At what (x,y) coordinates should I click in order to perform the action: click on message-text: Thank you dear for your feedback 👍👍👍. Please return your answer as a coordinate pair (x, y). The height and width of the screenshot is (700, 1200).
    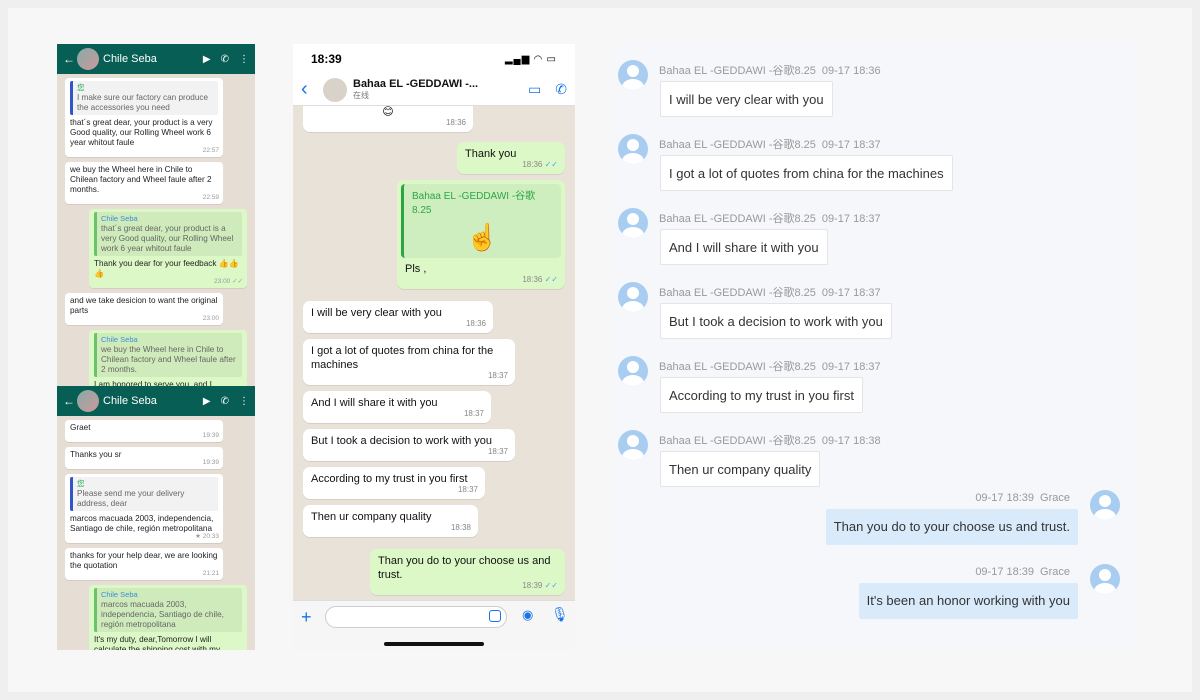
    Looking at the image, I should click on (167, 268).